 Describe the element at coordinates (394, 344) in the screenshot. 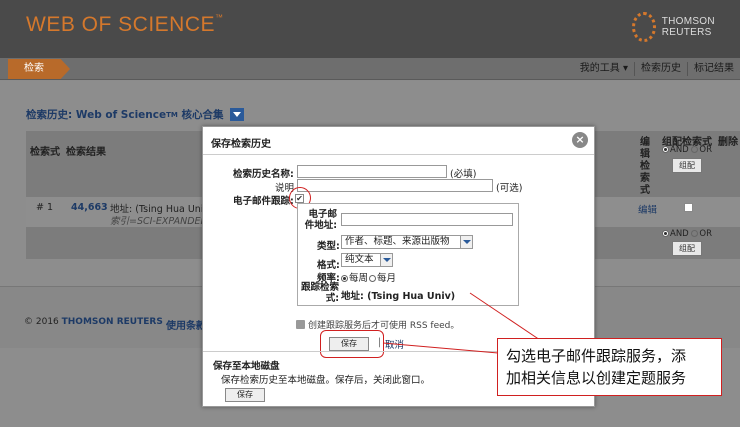

I see `cancel-link: 取消` at that location.